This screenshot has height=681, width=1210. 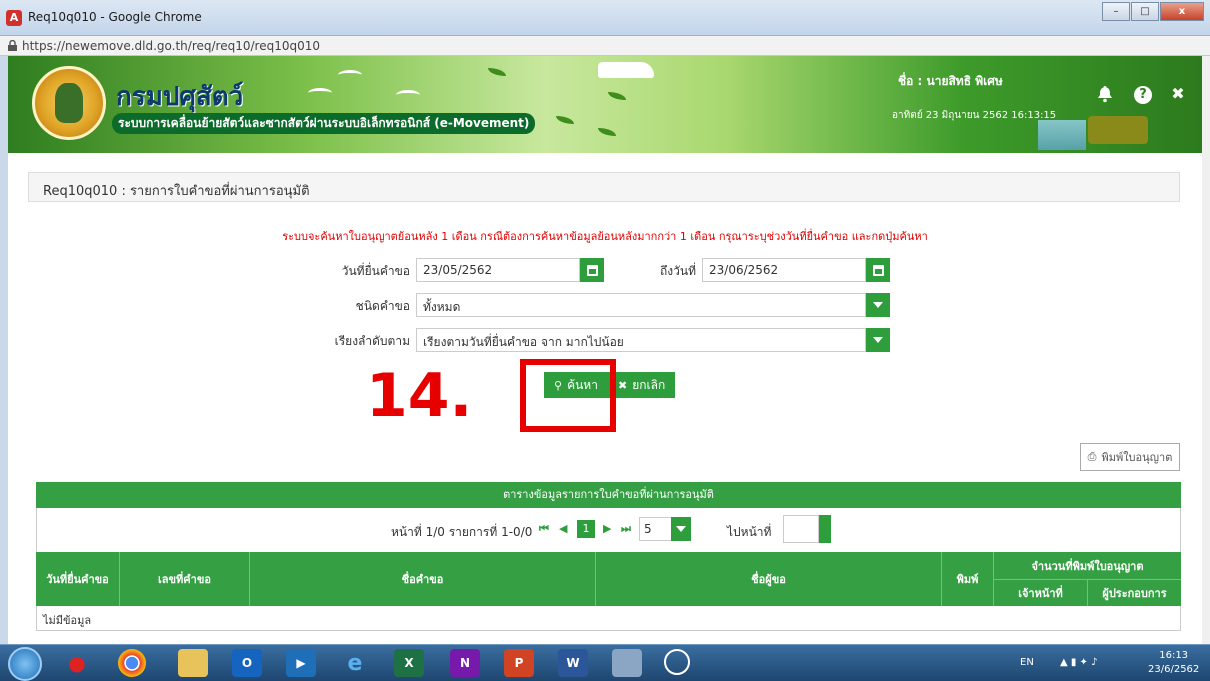 I want to click on col-operator: ผู้ประกอบการ, so click(x=1134, y=592).